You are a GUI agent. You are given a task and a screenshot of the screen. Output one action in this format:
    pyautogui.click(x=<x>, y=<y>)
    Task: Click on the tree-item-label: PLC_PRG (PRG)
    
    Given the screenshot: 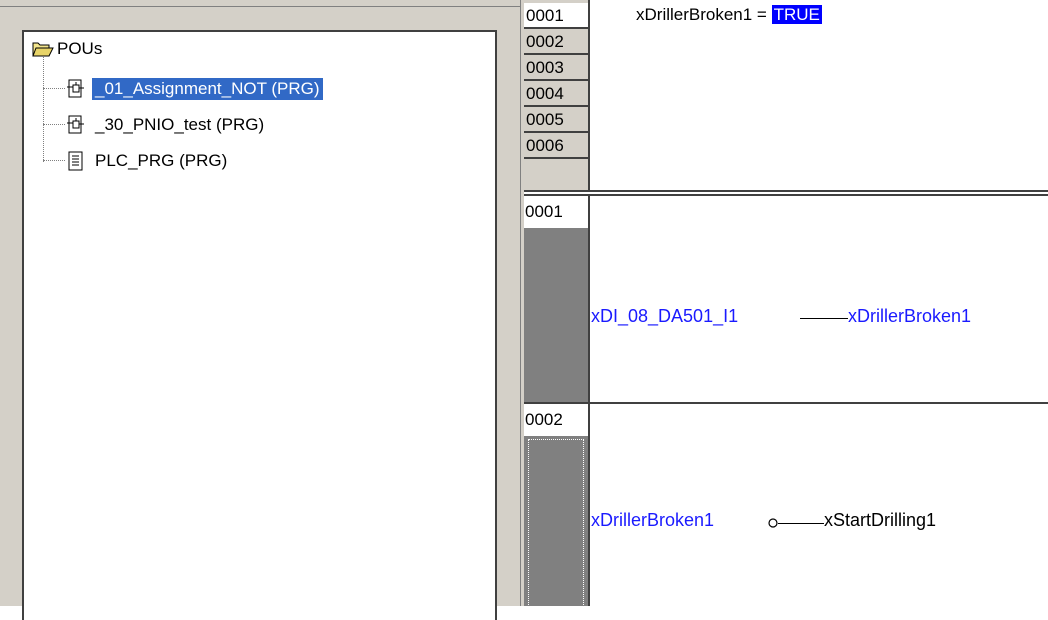 What is the action you would take?
    pyautogui.click(x=161, y=160)
    